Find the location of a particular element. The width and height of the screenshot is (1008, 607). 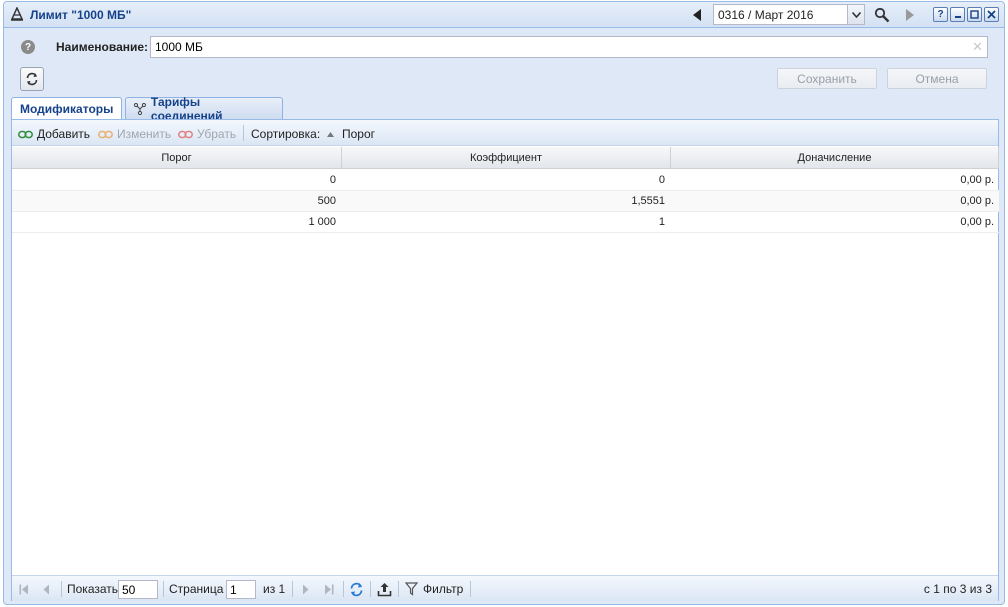

next-page-icon is located at coordinates (306, 589).